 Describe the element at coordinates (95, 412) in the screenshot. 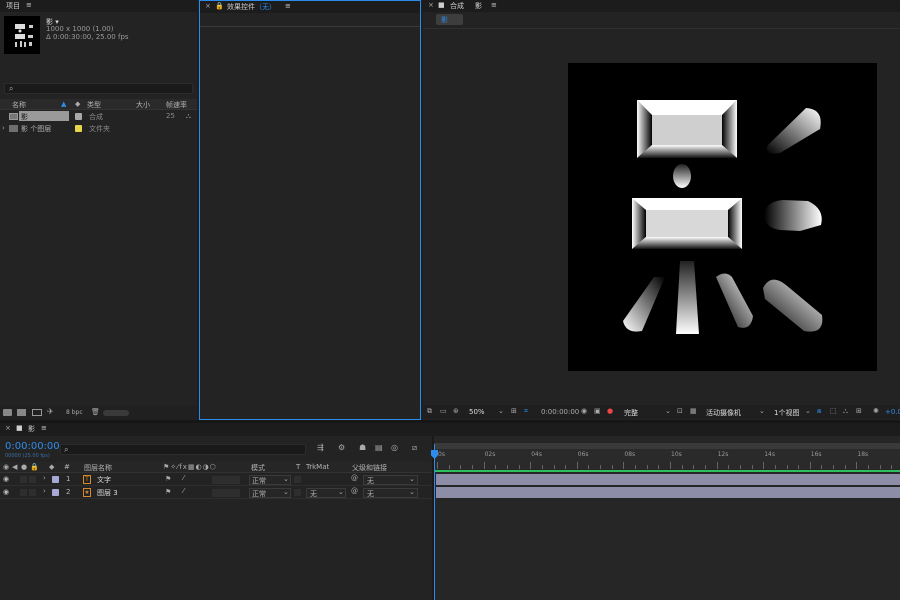

I see `trash-icon: 🗑` at that location.